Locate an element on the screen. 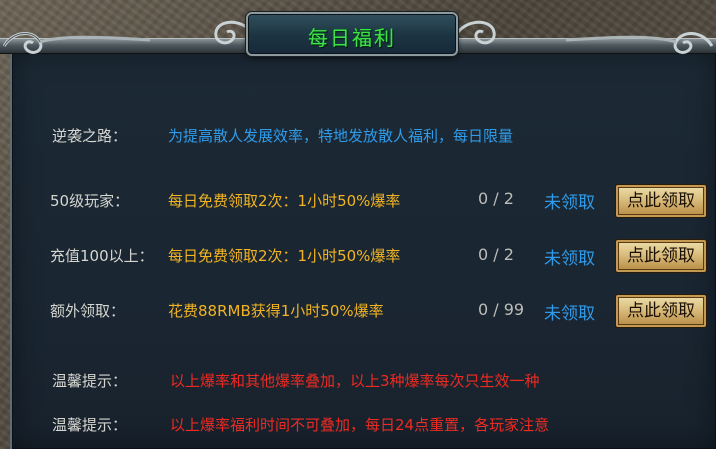  title-wing-right-icon is located at coordinates (476, 32).